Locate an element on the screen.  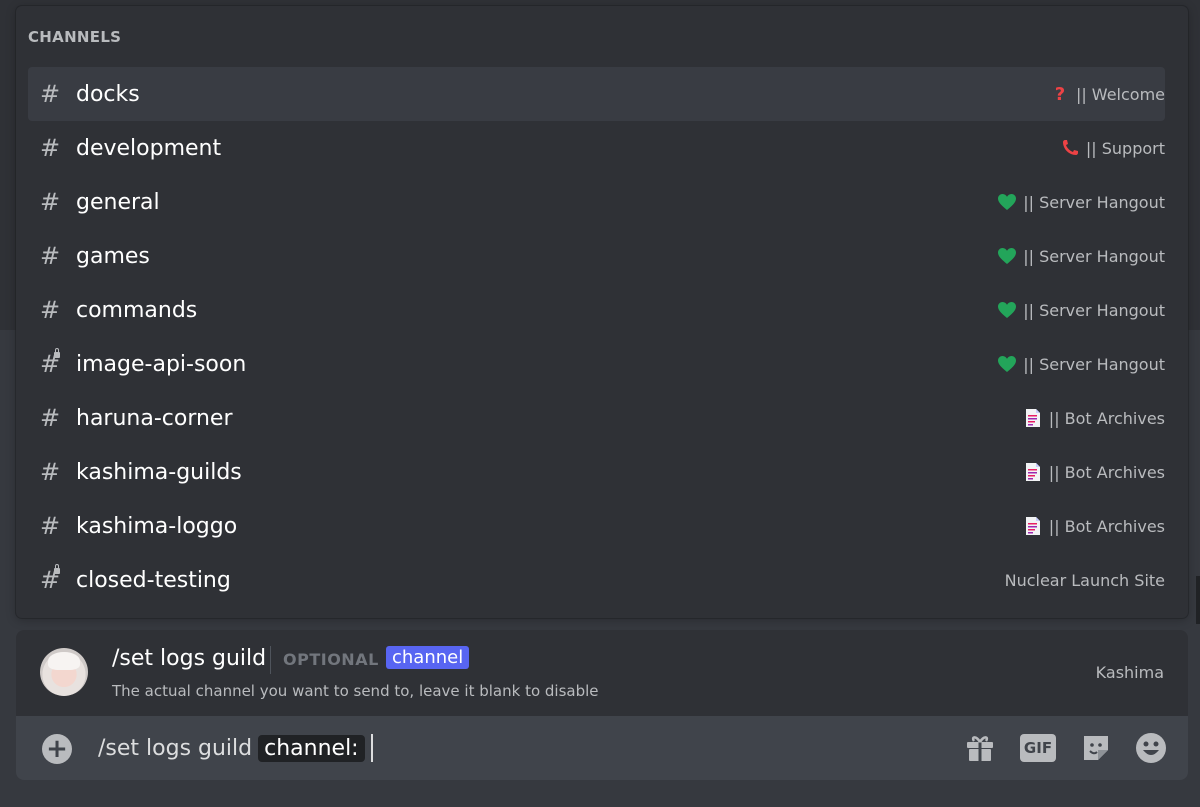
gif-icon: GIF is located at coordinates (1038, 748).